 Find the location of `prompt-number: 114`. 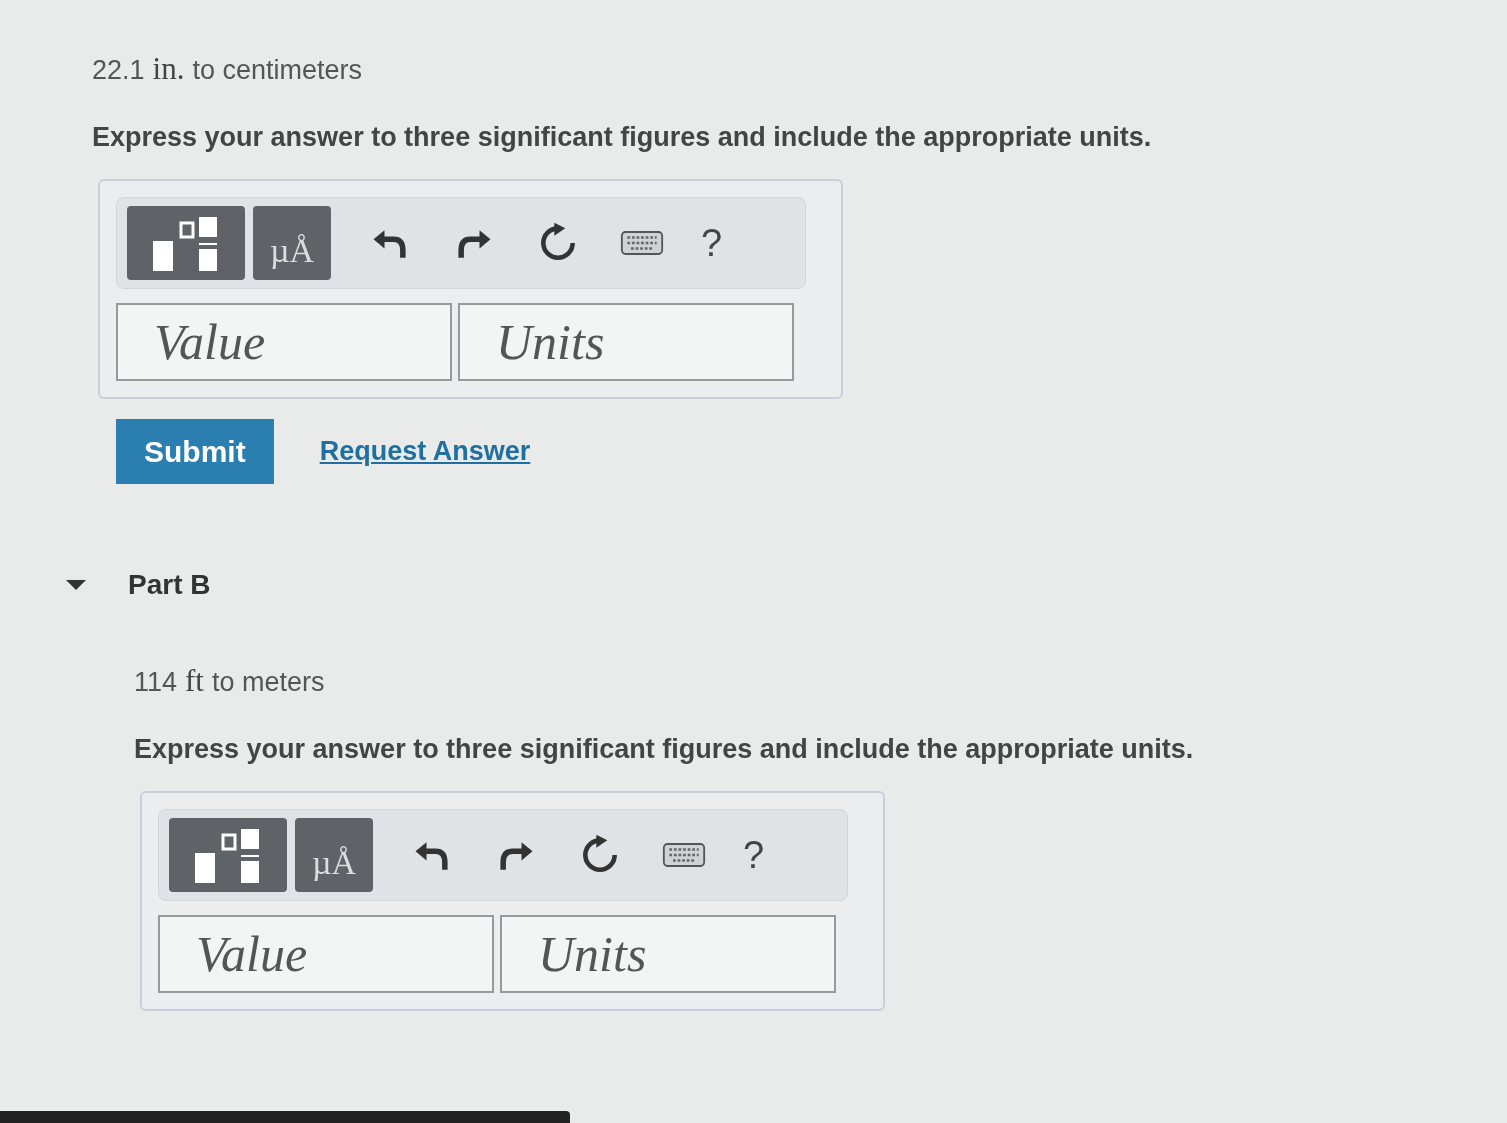

prompt-number: 114 is located at coordinates (156, 682).